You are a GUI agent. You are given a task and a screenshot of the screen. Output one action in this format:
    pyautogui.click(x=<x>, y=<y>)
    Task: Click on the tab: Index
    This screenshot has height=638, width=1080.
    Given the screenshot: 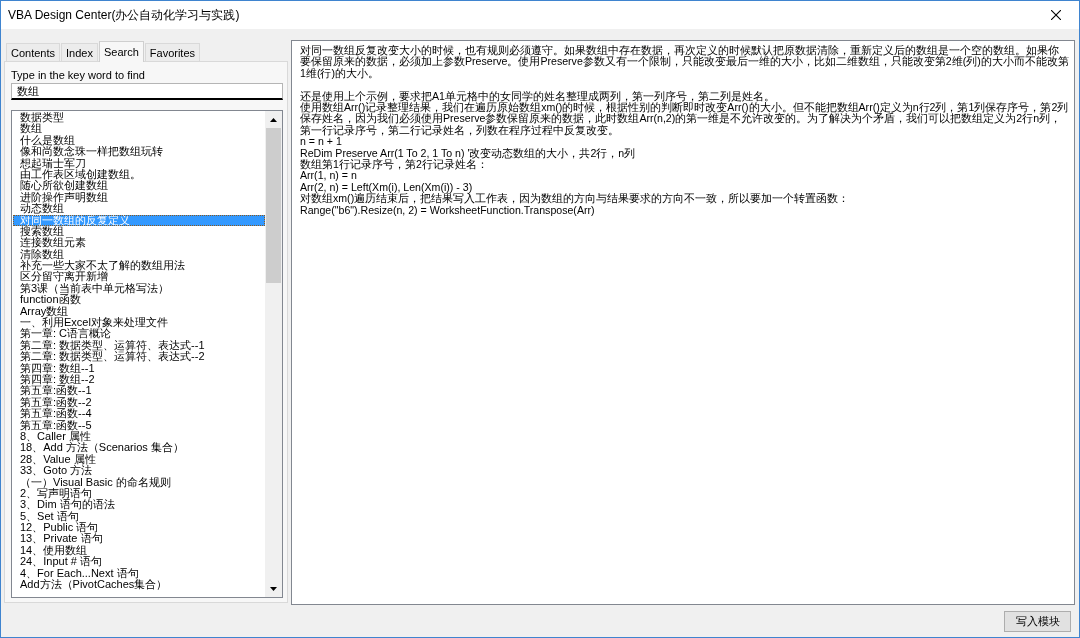 What is the action you would take?
    pyautogui.click(x=79, y=52)
    